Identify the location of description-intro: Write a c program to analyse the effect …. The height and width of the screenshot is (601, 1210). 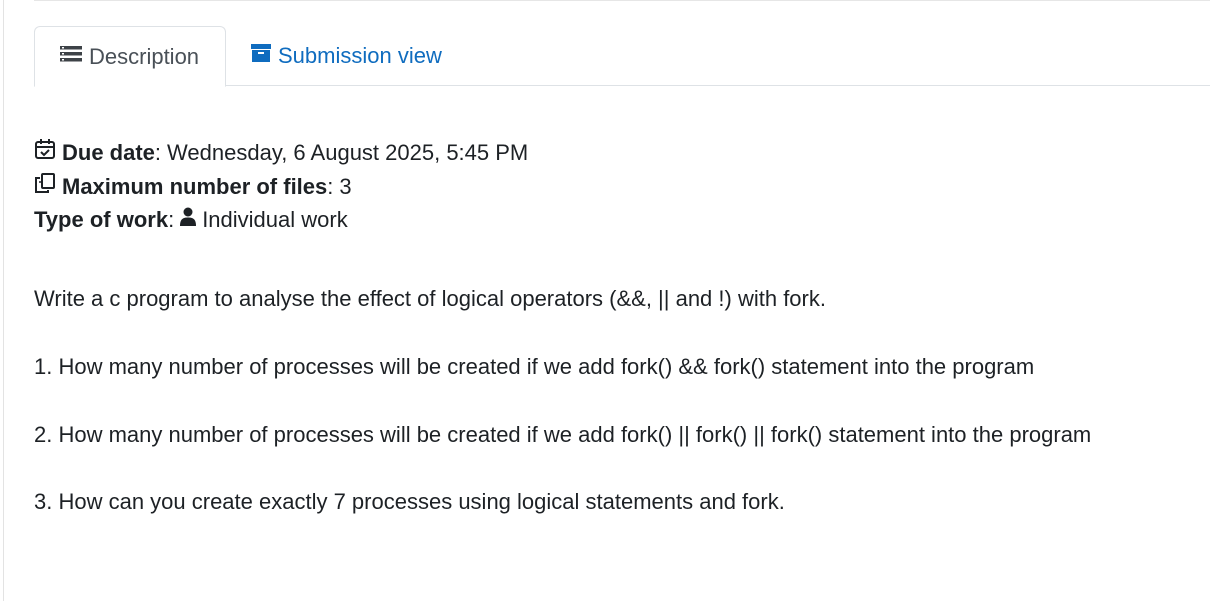
(430, 298).